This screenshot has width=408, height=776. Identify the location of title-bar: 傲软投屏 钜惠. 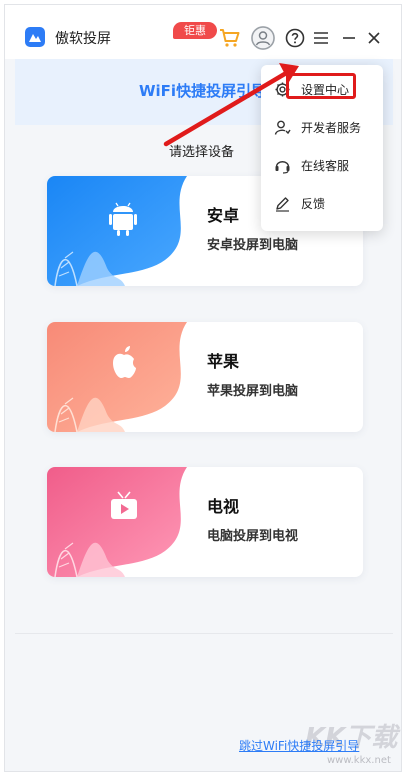
(203, 32).